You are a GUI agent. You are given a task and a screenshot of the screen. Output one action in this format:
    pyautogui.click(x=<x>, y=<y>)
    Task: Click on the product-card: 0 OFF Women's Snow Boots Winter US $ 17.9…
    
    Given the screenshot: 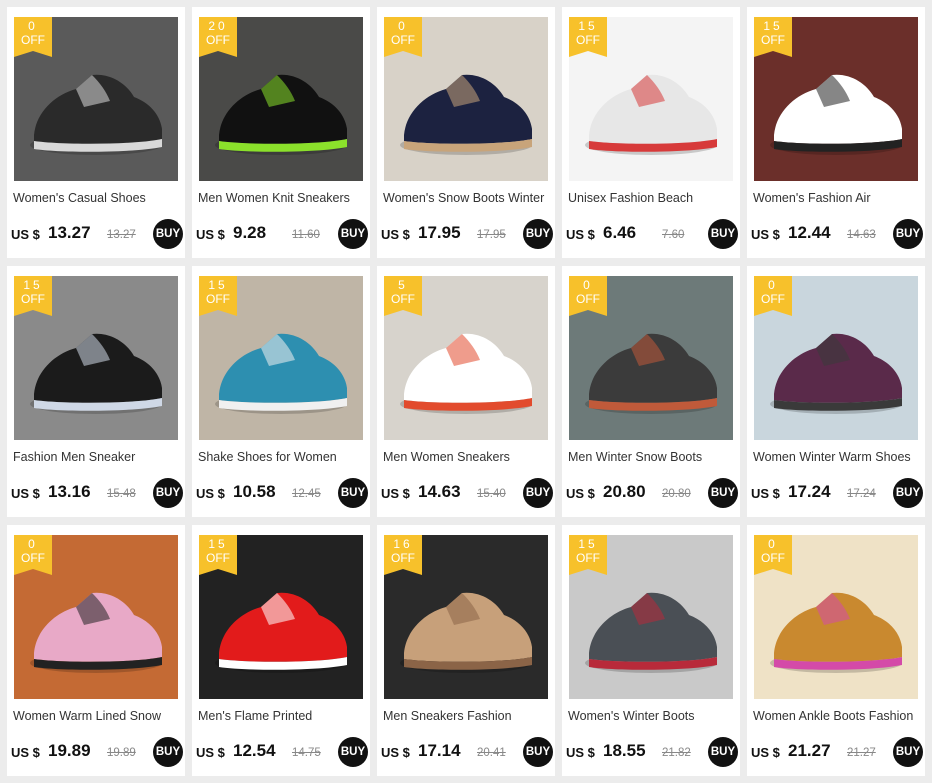 What is the action you would take?
    pyautogui.click(x=466, y=132)
    